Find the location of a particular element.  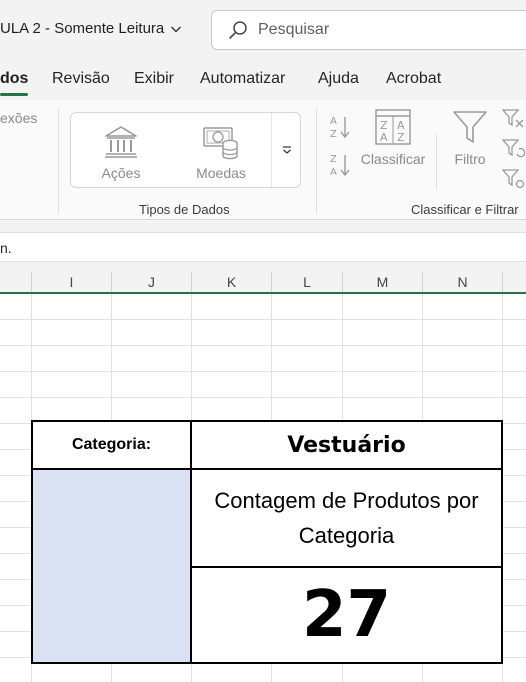

sort-custom-button: Z A A Z Classificar is located at coordinates (393, 137).